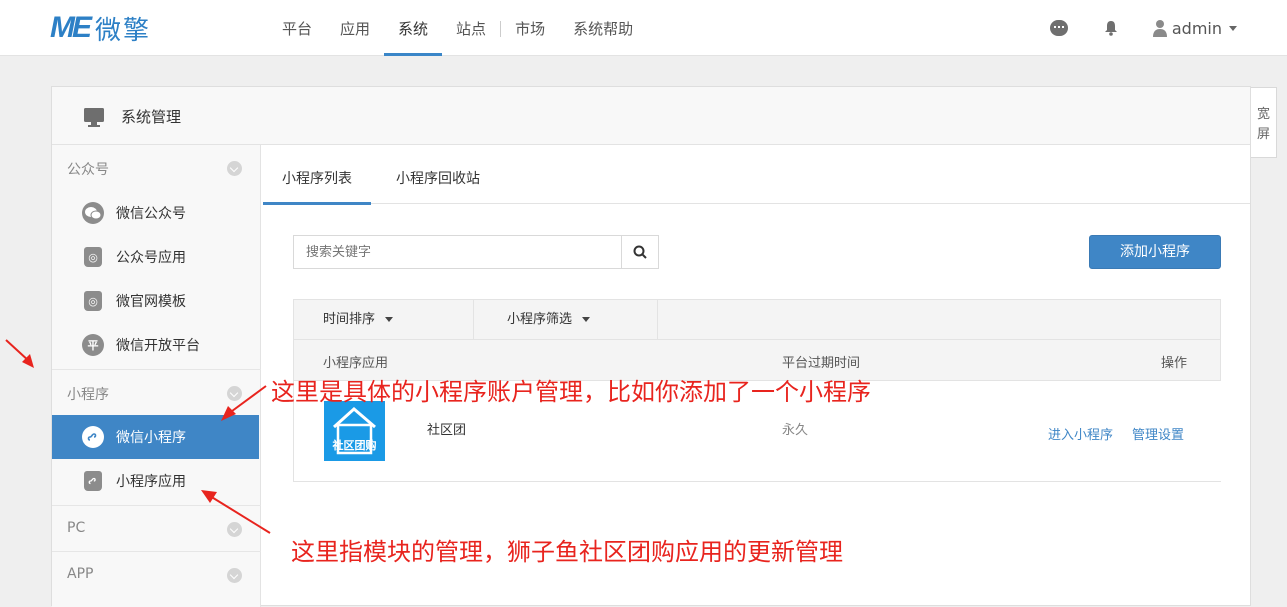 The image size is (1287, 607). Describe the element at coordinates (19, 353) in the screenshot. I see `arrow-left-edge` at that location.